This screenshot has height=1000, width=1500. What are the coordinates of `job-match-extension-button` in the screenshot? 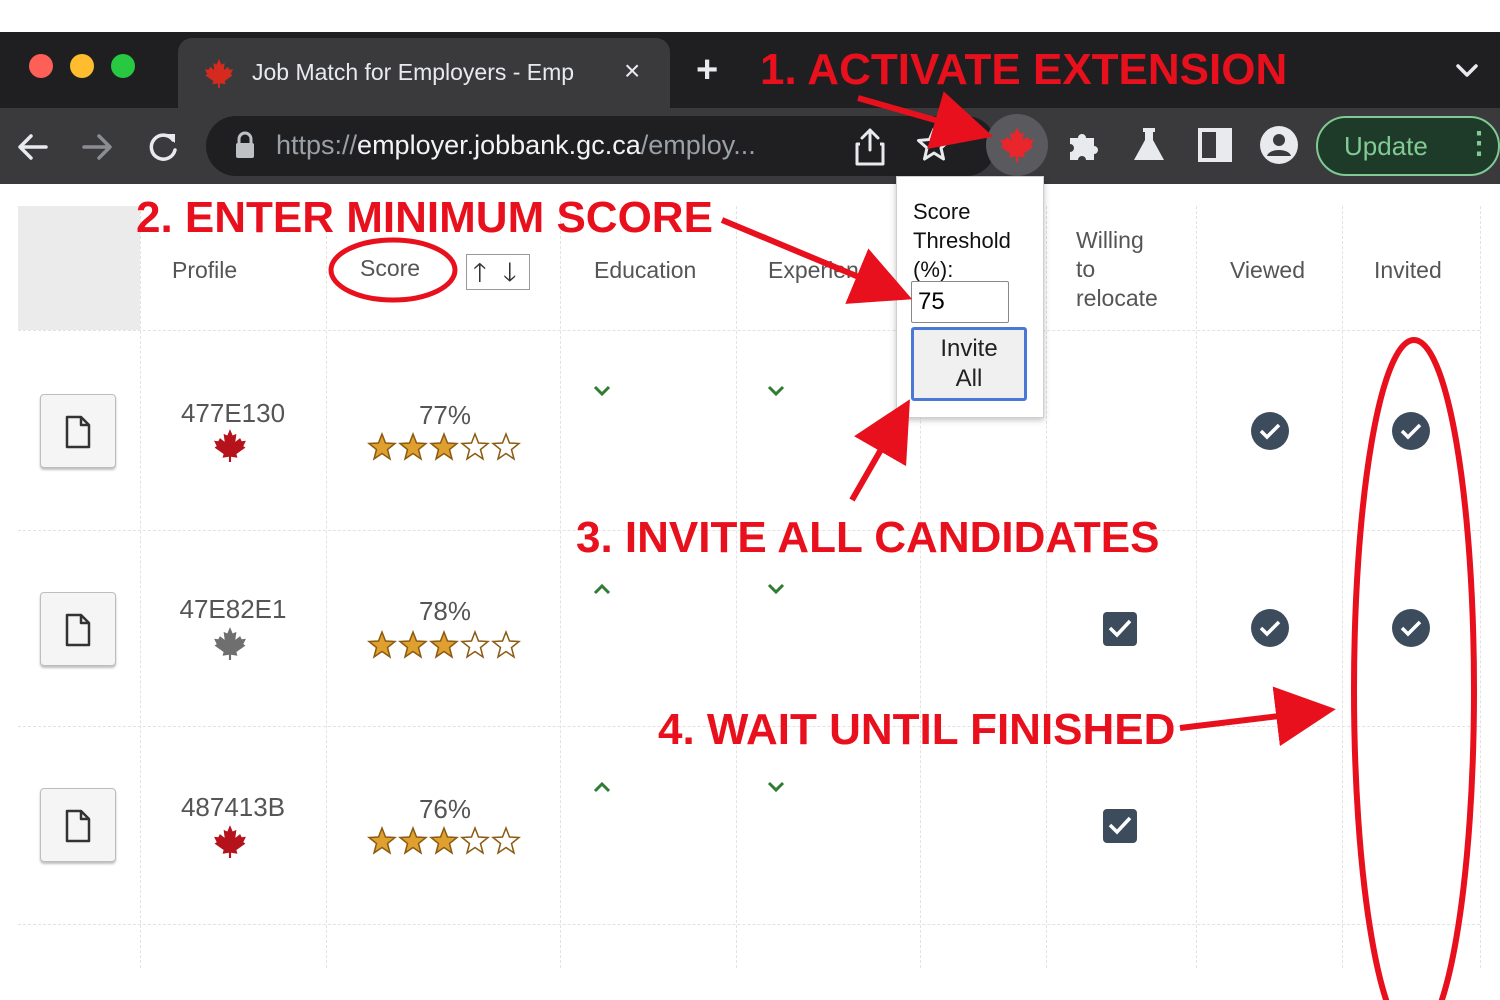 It's located at (1017, 145).